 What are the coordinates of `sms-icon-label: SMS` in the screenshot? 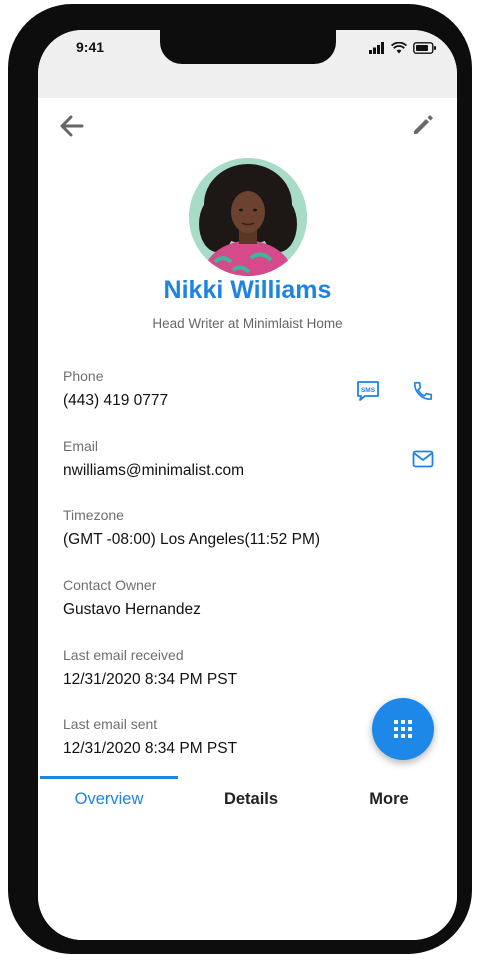 It's located at (368, 390).